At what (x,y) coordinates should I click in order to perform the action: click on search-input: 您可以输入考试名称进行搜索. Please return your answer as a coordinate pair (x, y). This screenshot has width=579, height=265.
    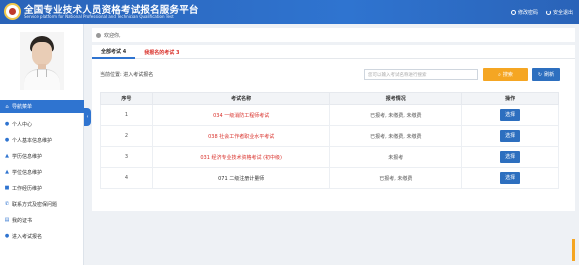
    Looking at the image, I should click on (421, 74).